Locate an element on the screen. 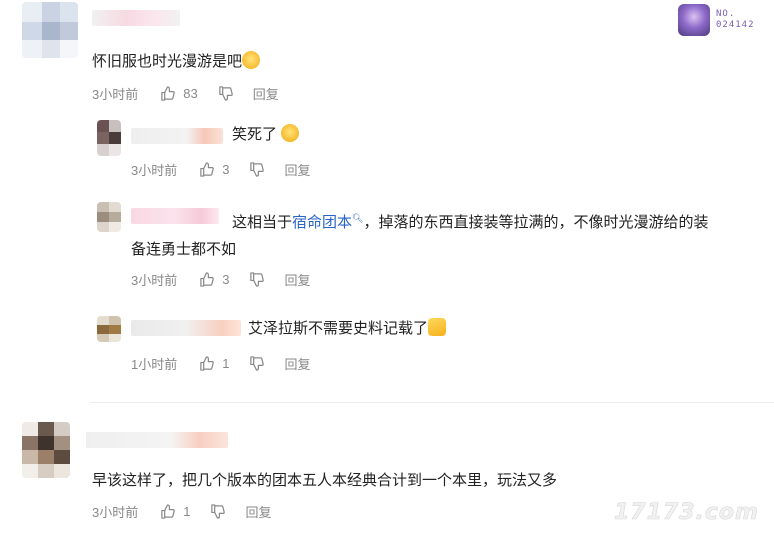 This screenshot has height=534, width=774. badge-text: NO. 024142 is located at coordinates (735, 20).